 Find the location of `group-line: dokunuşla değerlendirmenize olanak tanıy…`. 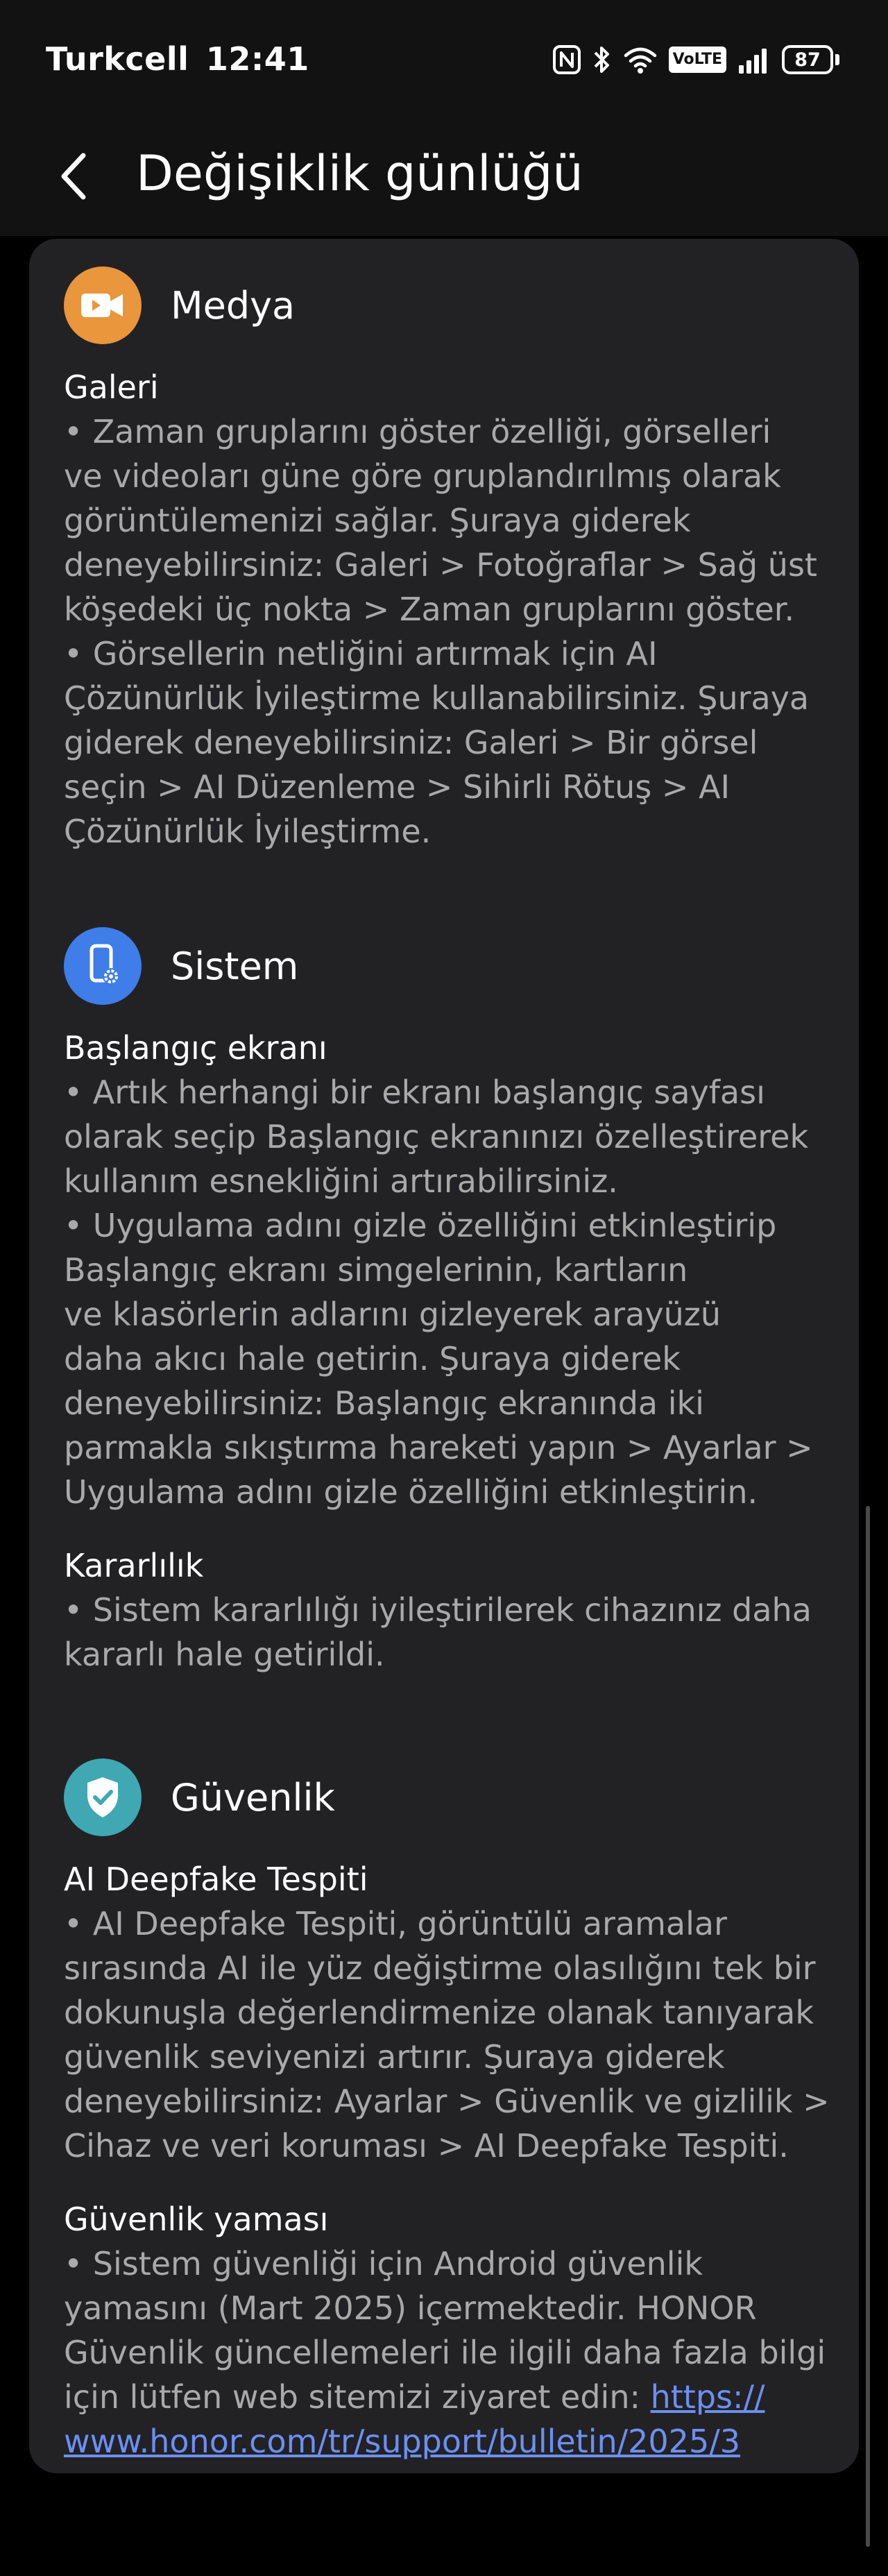

group-line: dokunuşla değerlendirmenize olanak tanıy… is located at coordinates (439, 2012).